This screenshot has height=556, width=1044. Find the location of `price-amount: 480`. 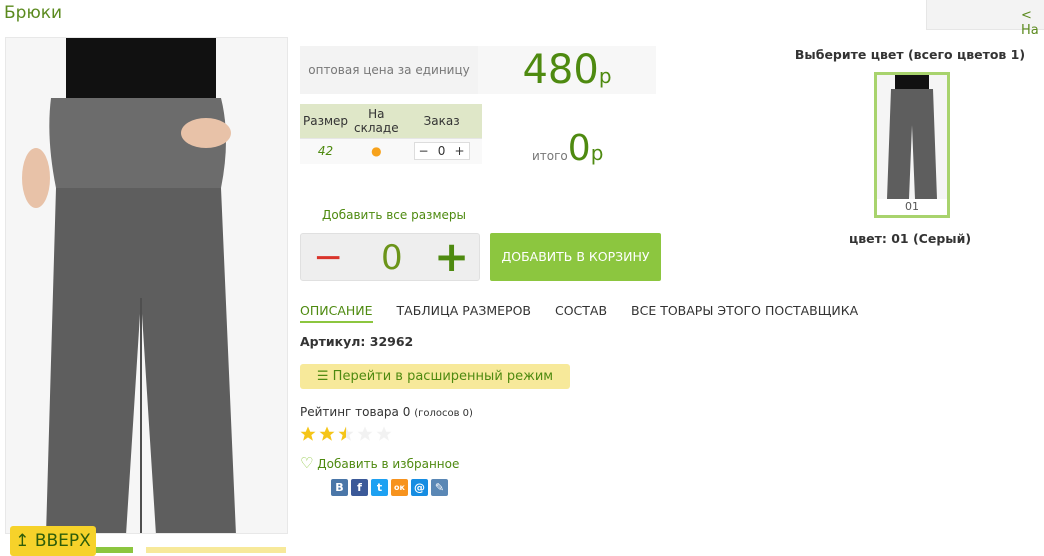

price-amount: 480 is located at coordinates (560, 70).